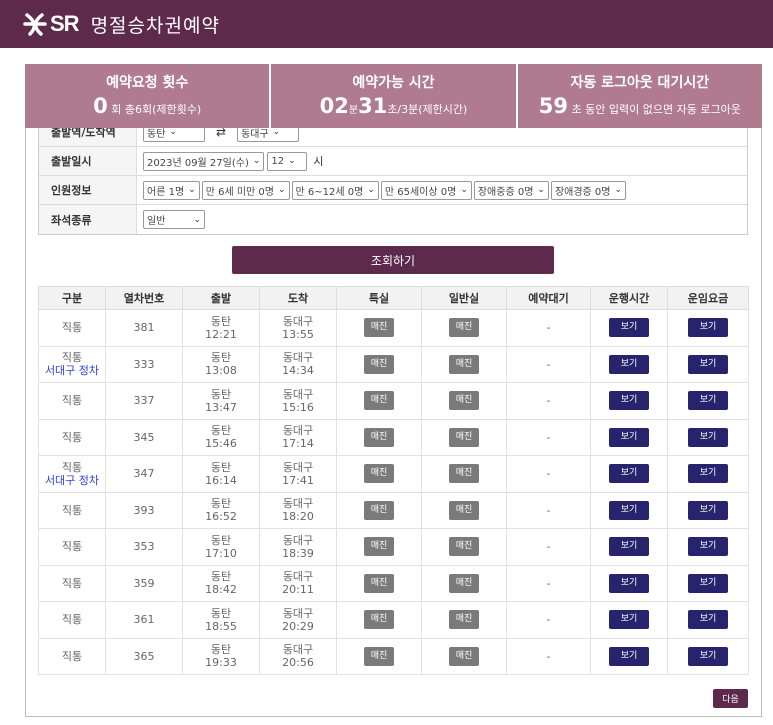 This screenshot has width=773, height=725. Describe the element at coordinates (144, 547) in the screenshot. I see `train-number: 353` at that location.